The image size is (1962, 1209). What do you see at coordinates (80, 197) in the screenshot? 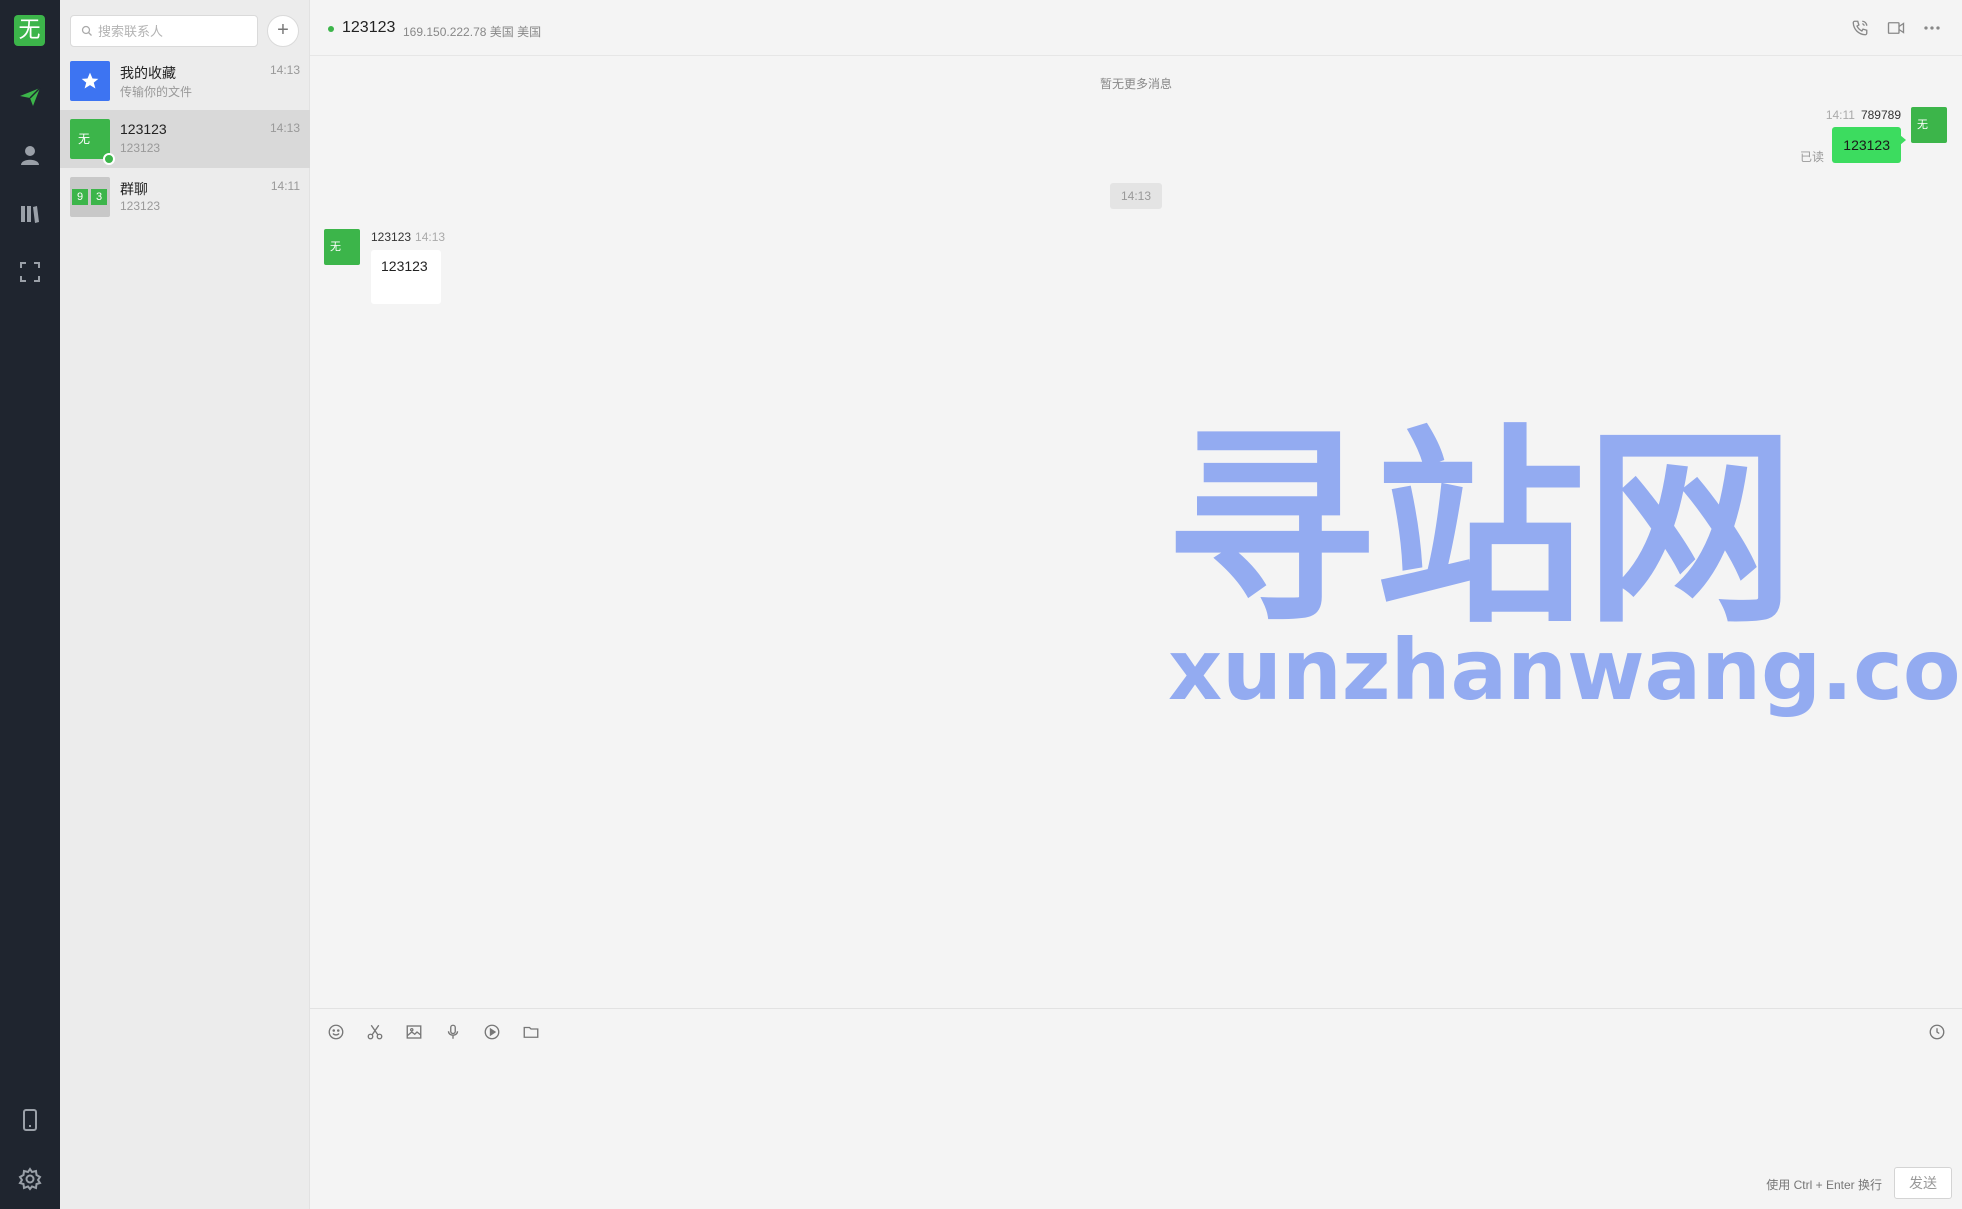
I see `group-avatar-tile: 9` at bounding box center [80, 197].